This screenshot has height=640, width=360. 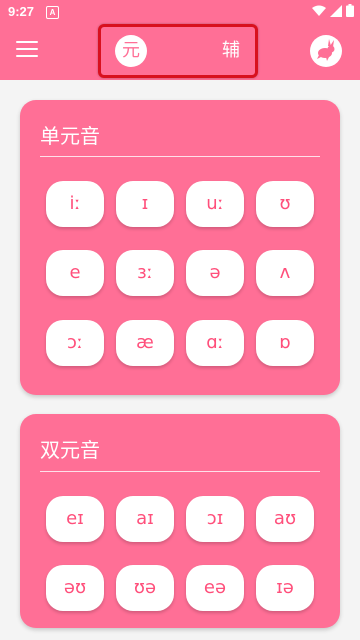 What do you see at coordinates (75, 273) in the screenshot?
I see `phoneme-key-e: e` at bounding box center [75, 273].